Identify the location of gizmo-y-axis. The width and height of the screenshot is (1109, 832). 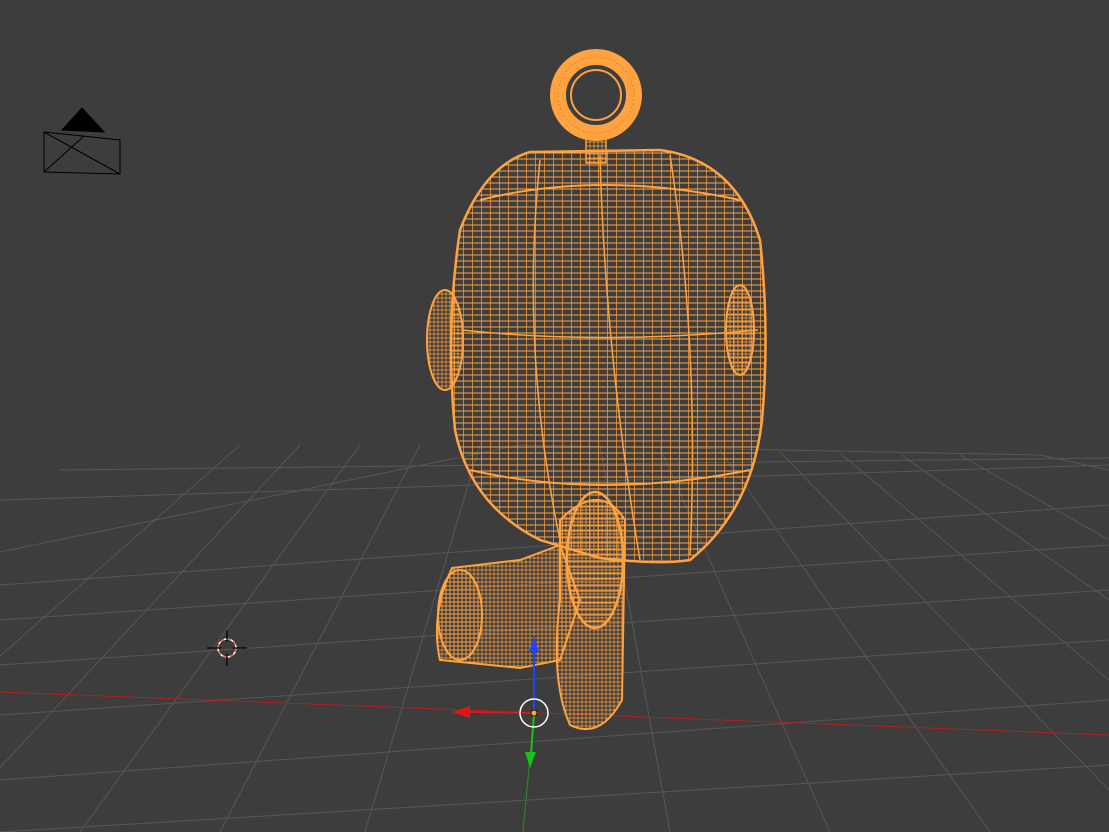
(532, 734).